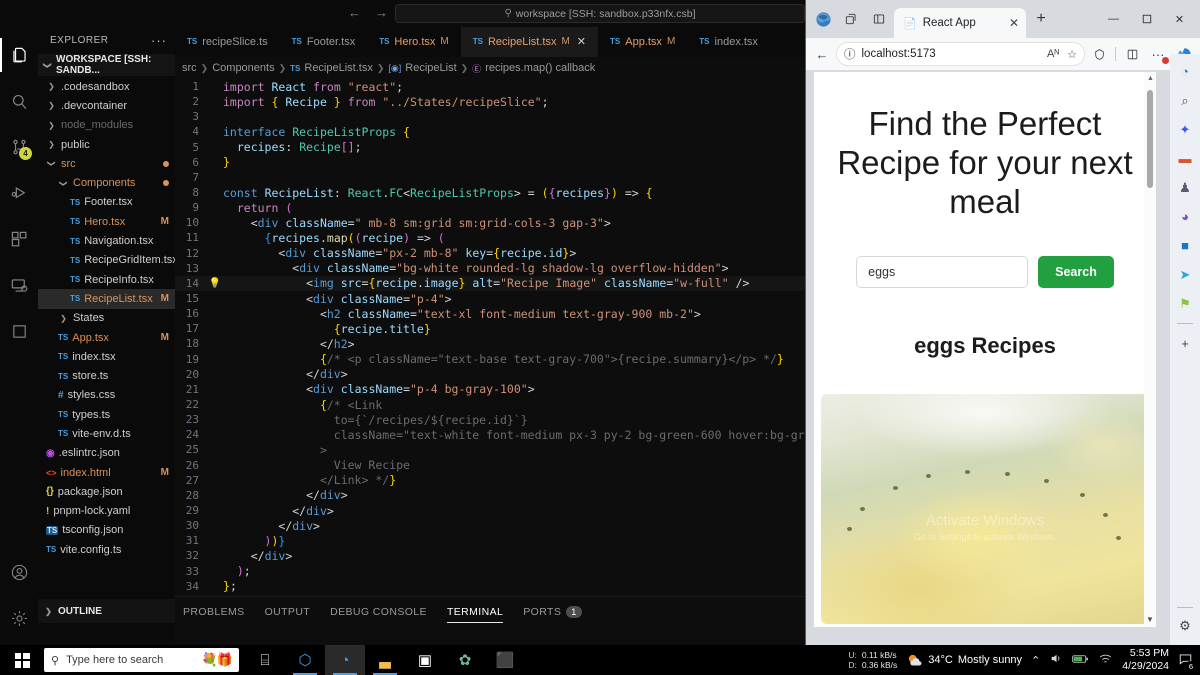 This screenshot has height=675, width=1200. Describe the element at coordinates (465, 660) in the screenshot. I see `taskbar-app-chatgpt: ✿` at that location.